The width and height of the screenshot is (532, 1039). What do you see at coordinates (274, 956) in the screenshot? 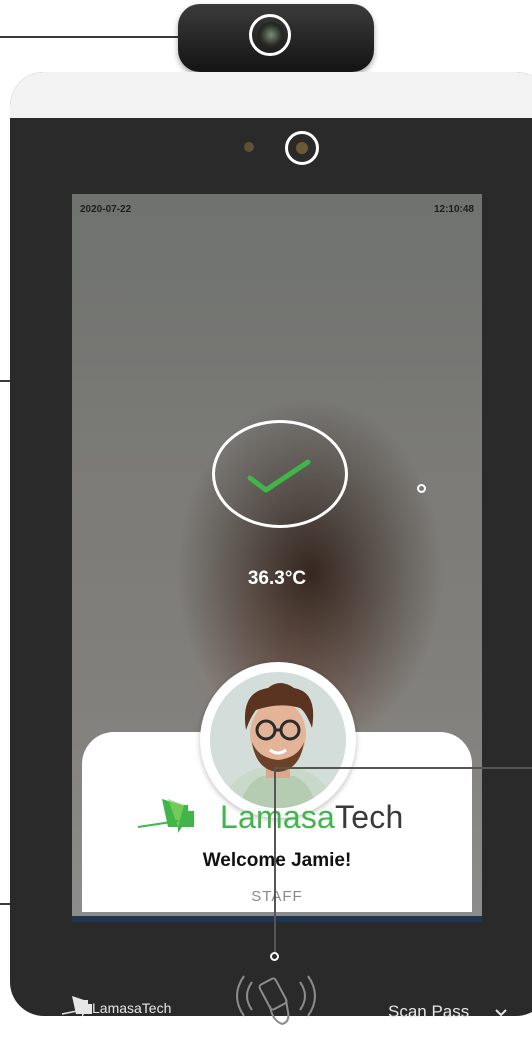
I see `callout-dot-nfc` at bounding box center [274, 956].